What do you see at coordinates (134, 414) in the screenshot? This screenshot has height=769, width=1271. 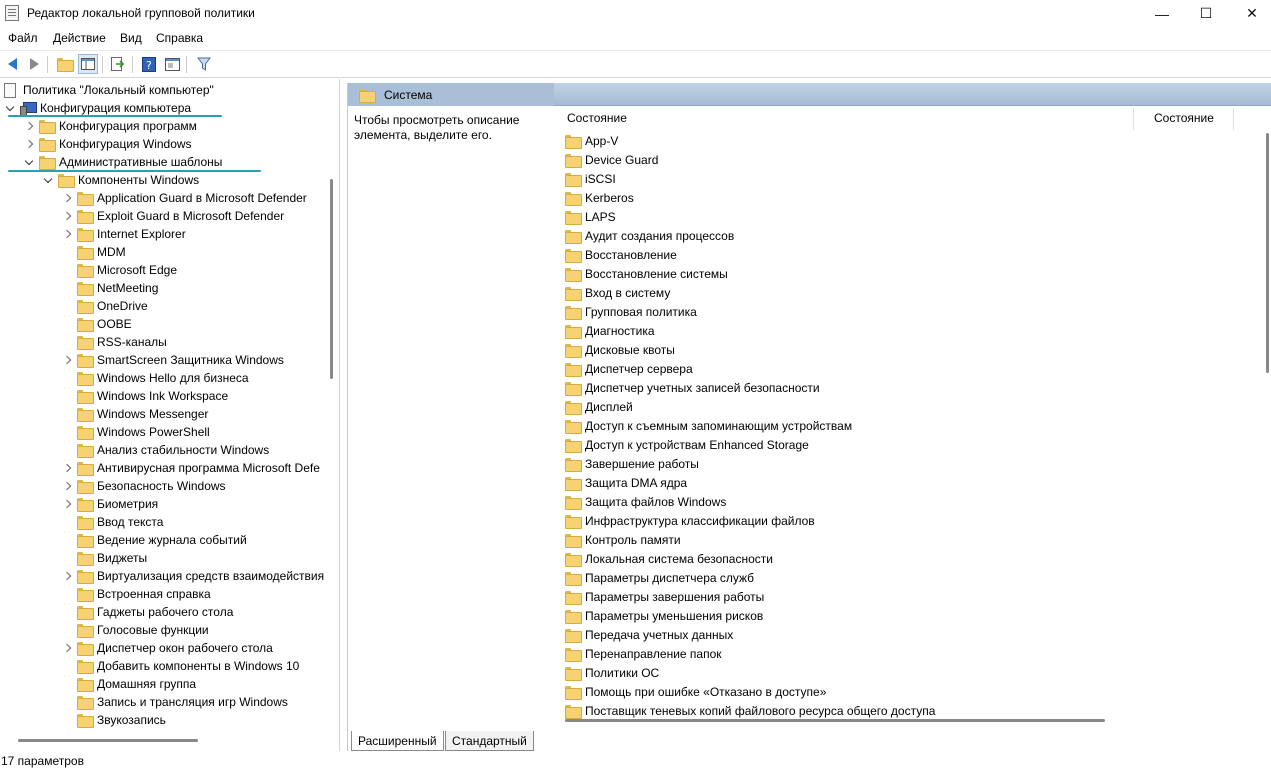 I see `tree-item: Windows Messenger` at bounding box center [134, 414].